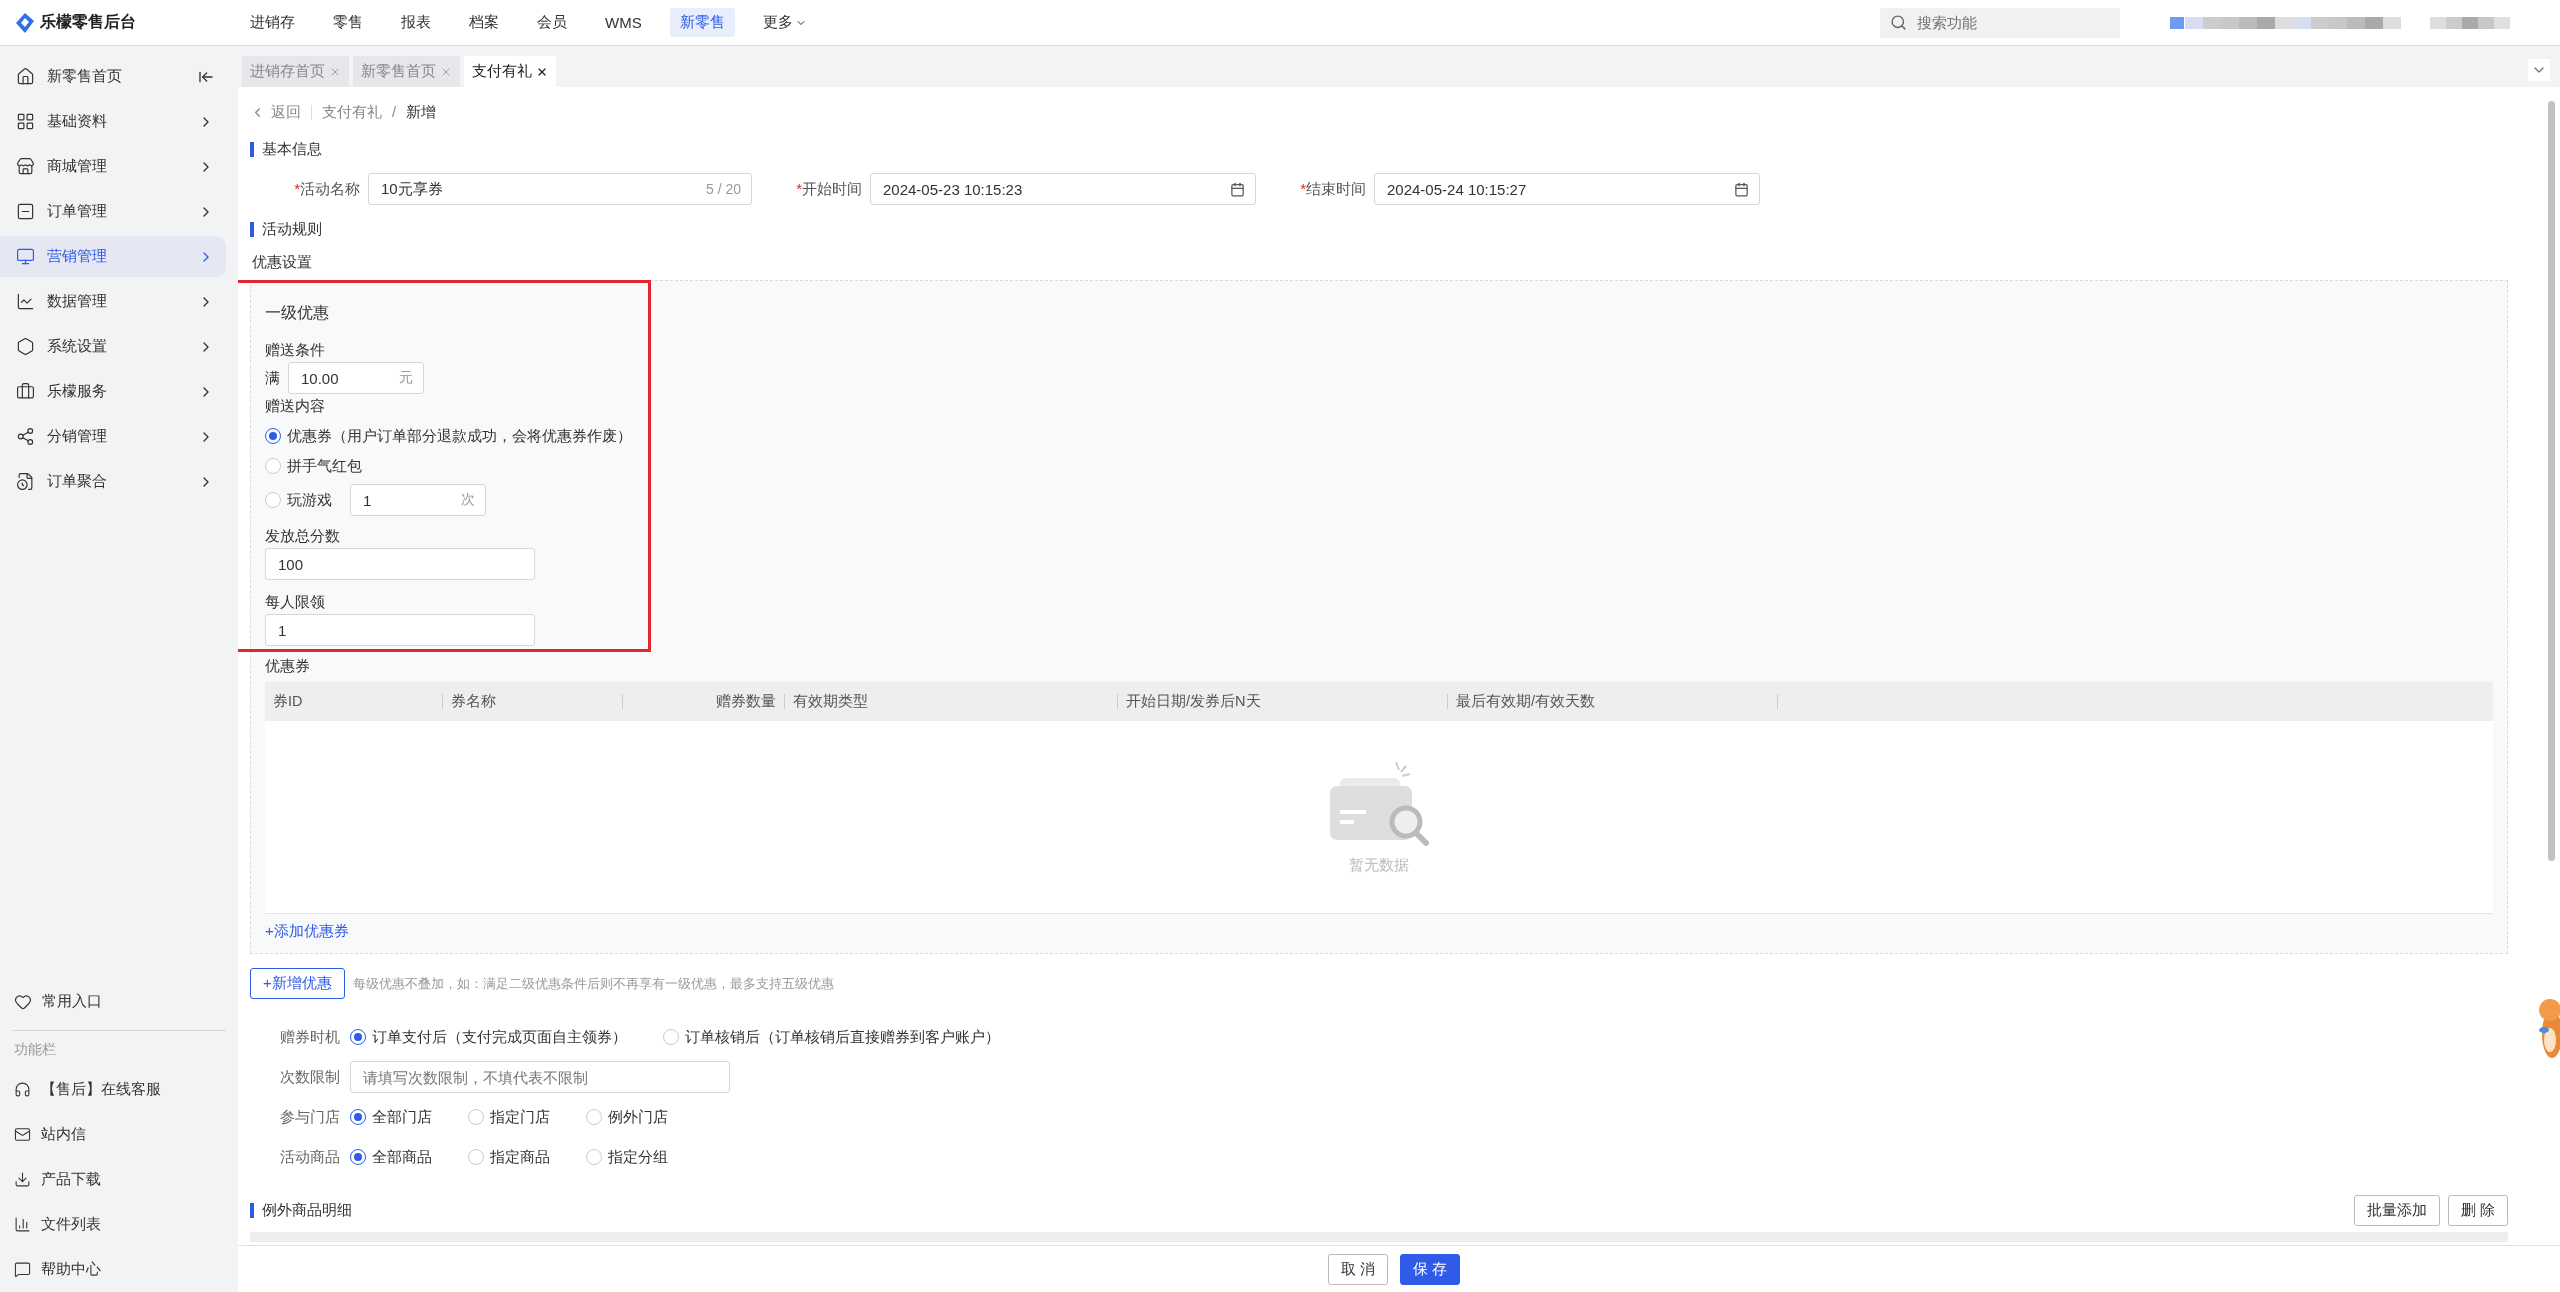 The width and height of the screenshot is (2560, 1292). I want to click on cancel-button: 取 消, so click(1357, 1269).